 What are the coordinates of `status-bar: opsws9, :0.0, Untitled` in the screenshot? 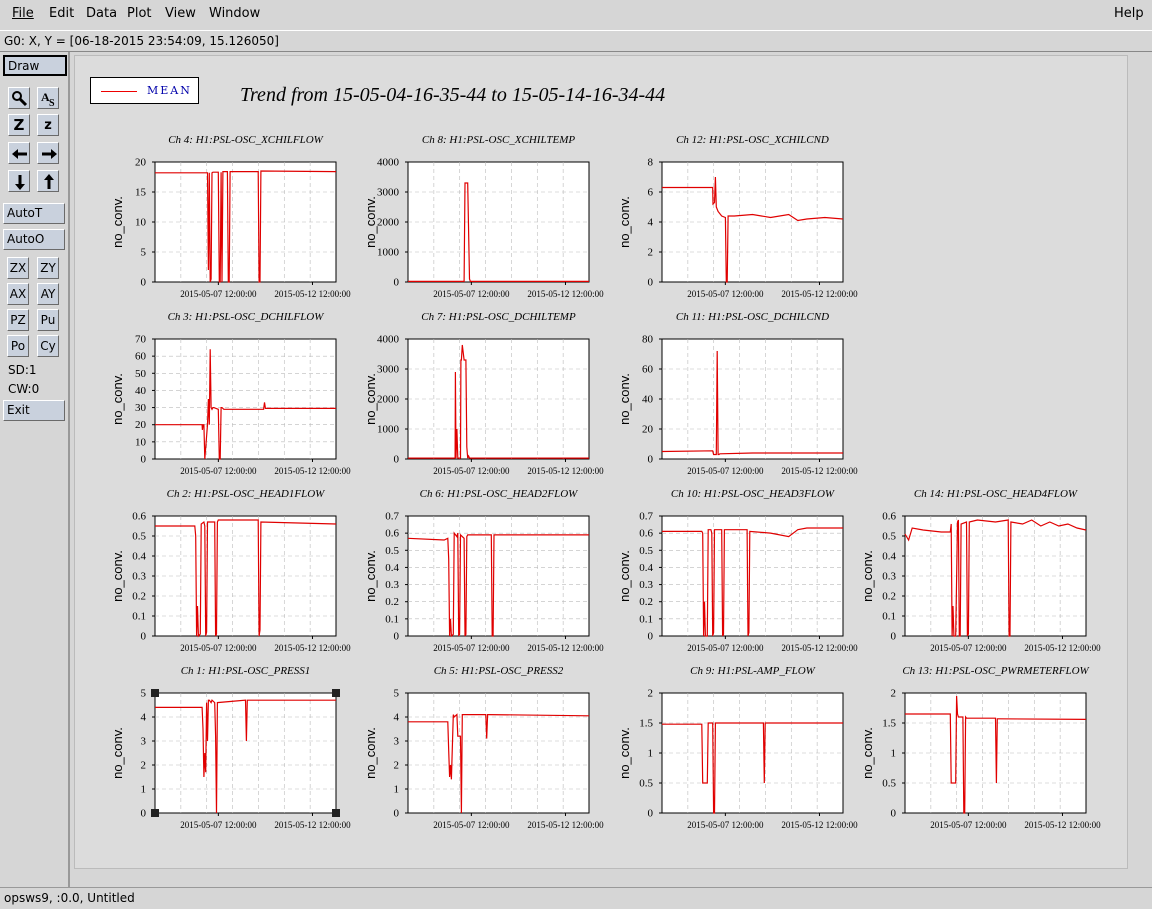 It's located at (576, 898).